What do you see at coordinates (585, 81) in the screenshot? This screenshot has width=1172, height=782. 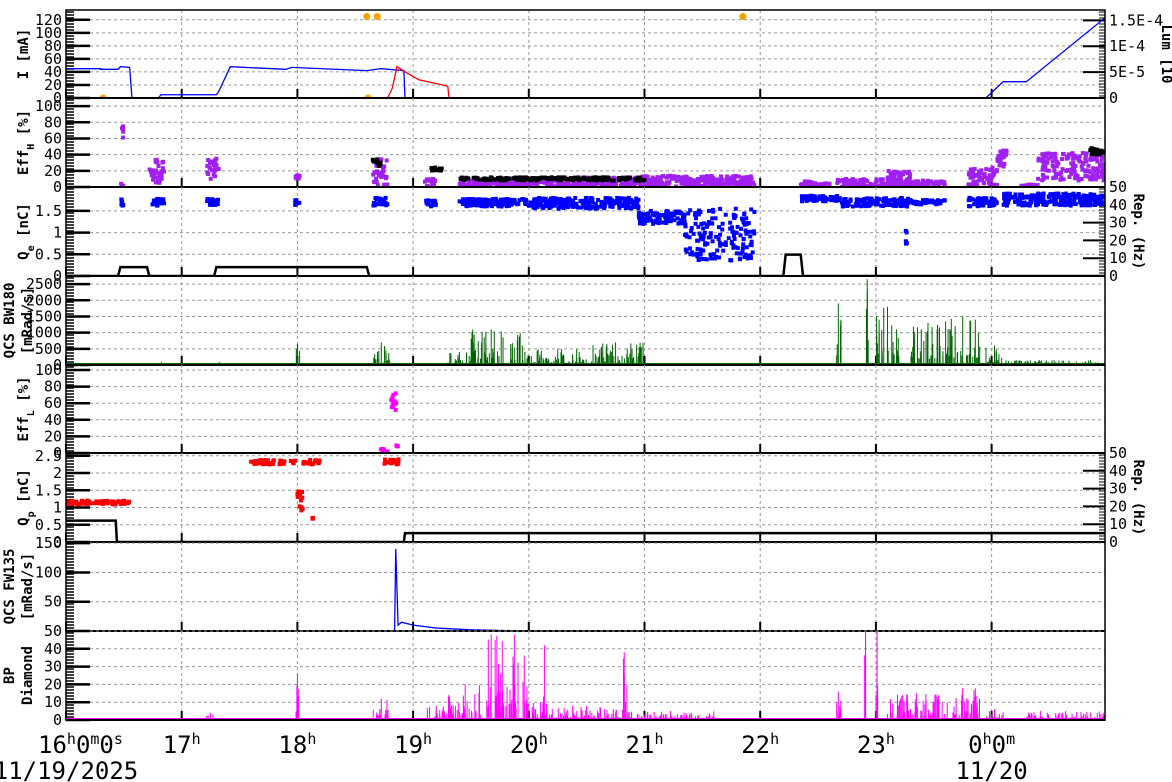 I see `series-line-I_LER` at bounding box center [585, 81].